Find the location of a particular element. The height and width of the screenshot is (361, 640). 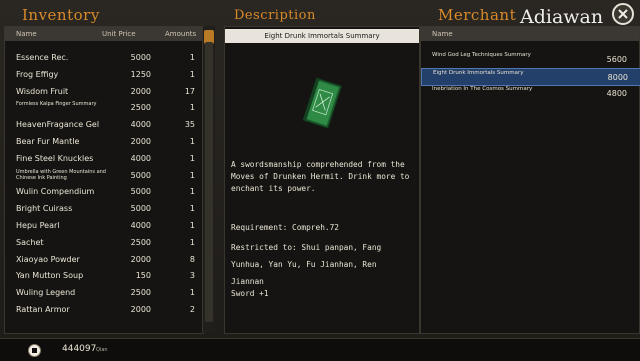

book-icon is located at coordinates (322, 106).